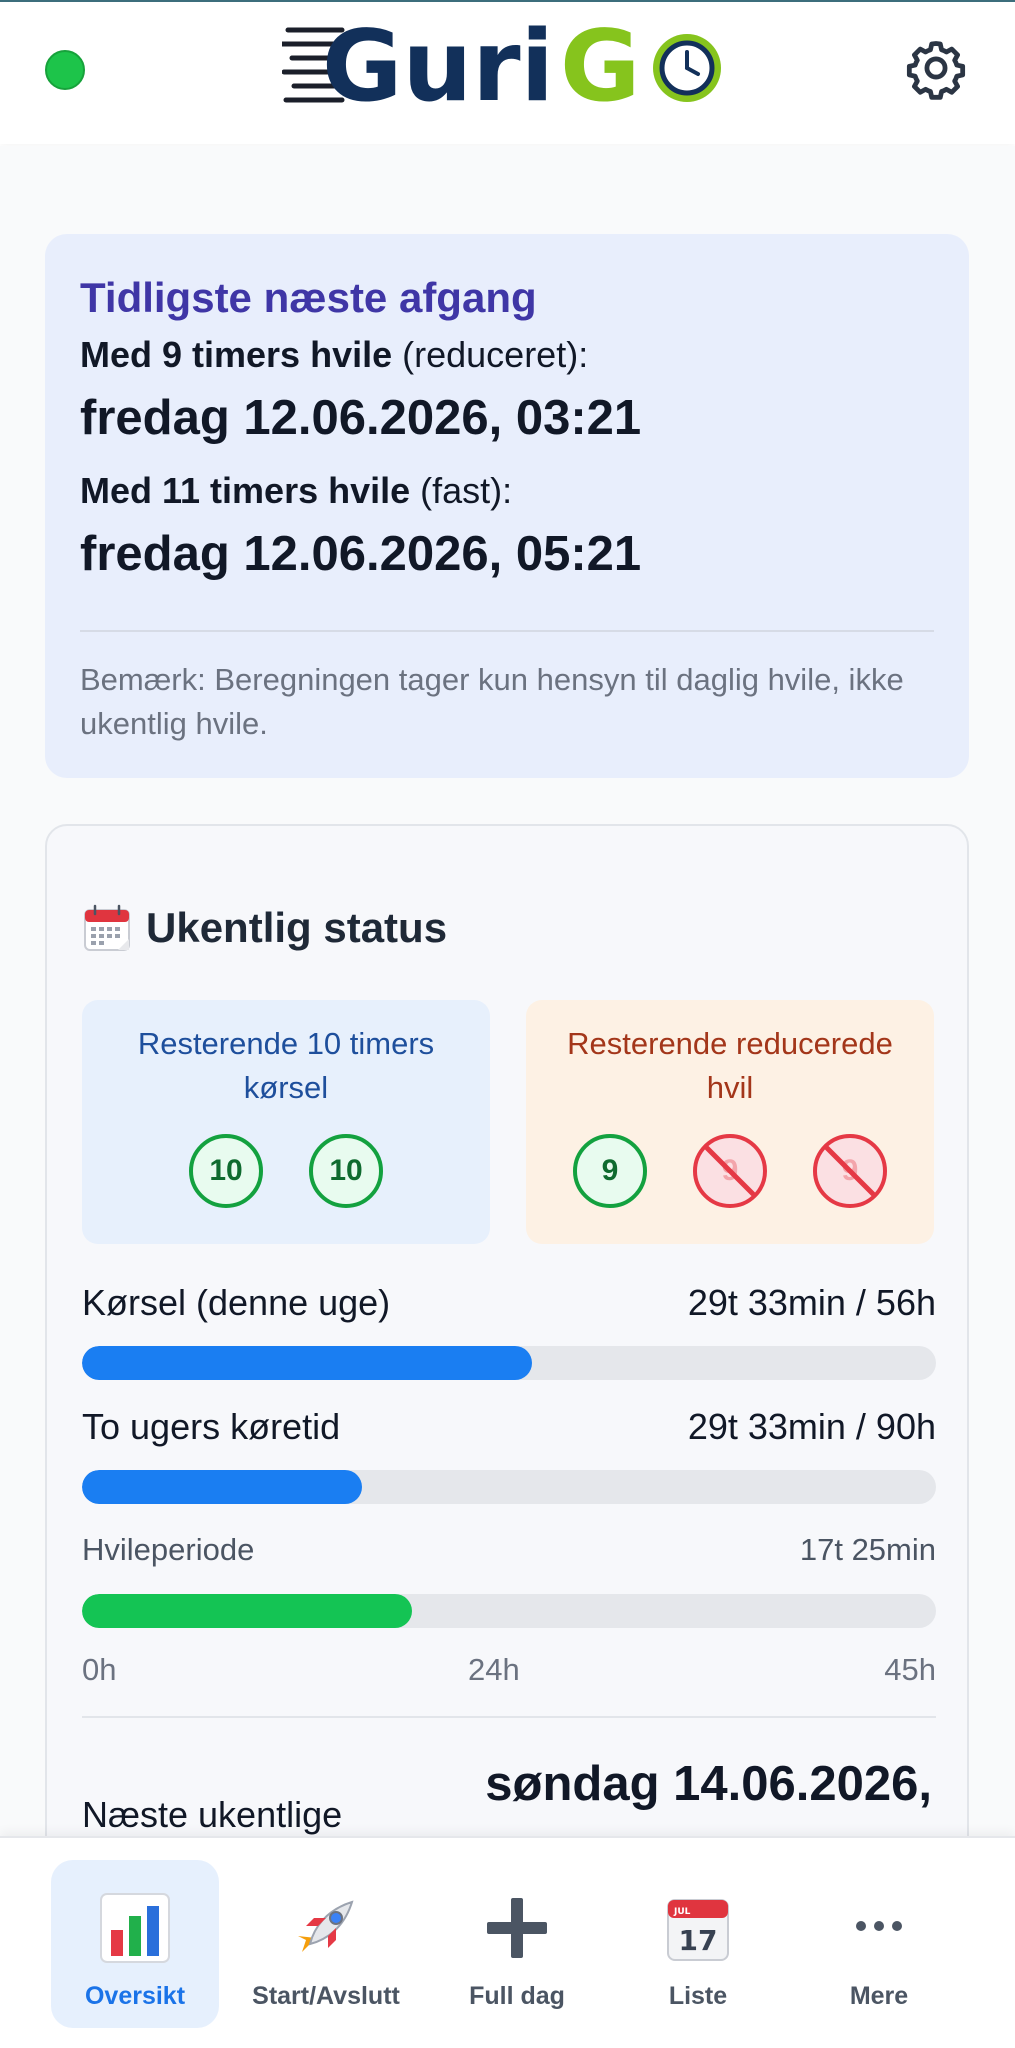 This screenshot has height=2048, width=1015. What do you see at coordinates (730, 1065) in the screenshot?
I see `remaining-reduced-rest-title: Resterende reducerede hvil` at bounding box center [730, 1065].